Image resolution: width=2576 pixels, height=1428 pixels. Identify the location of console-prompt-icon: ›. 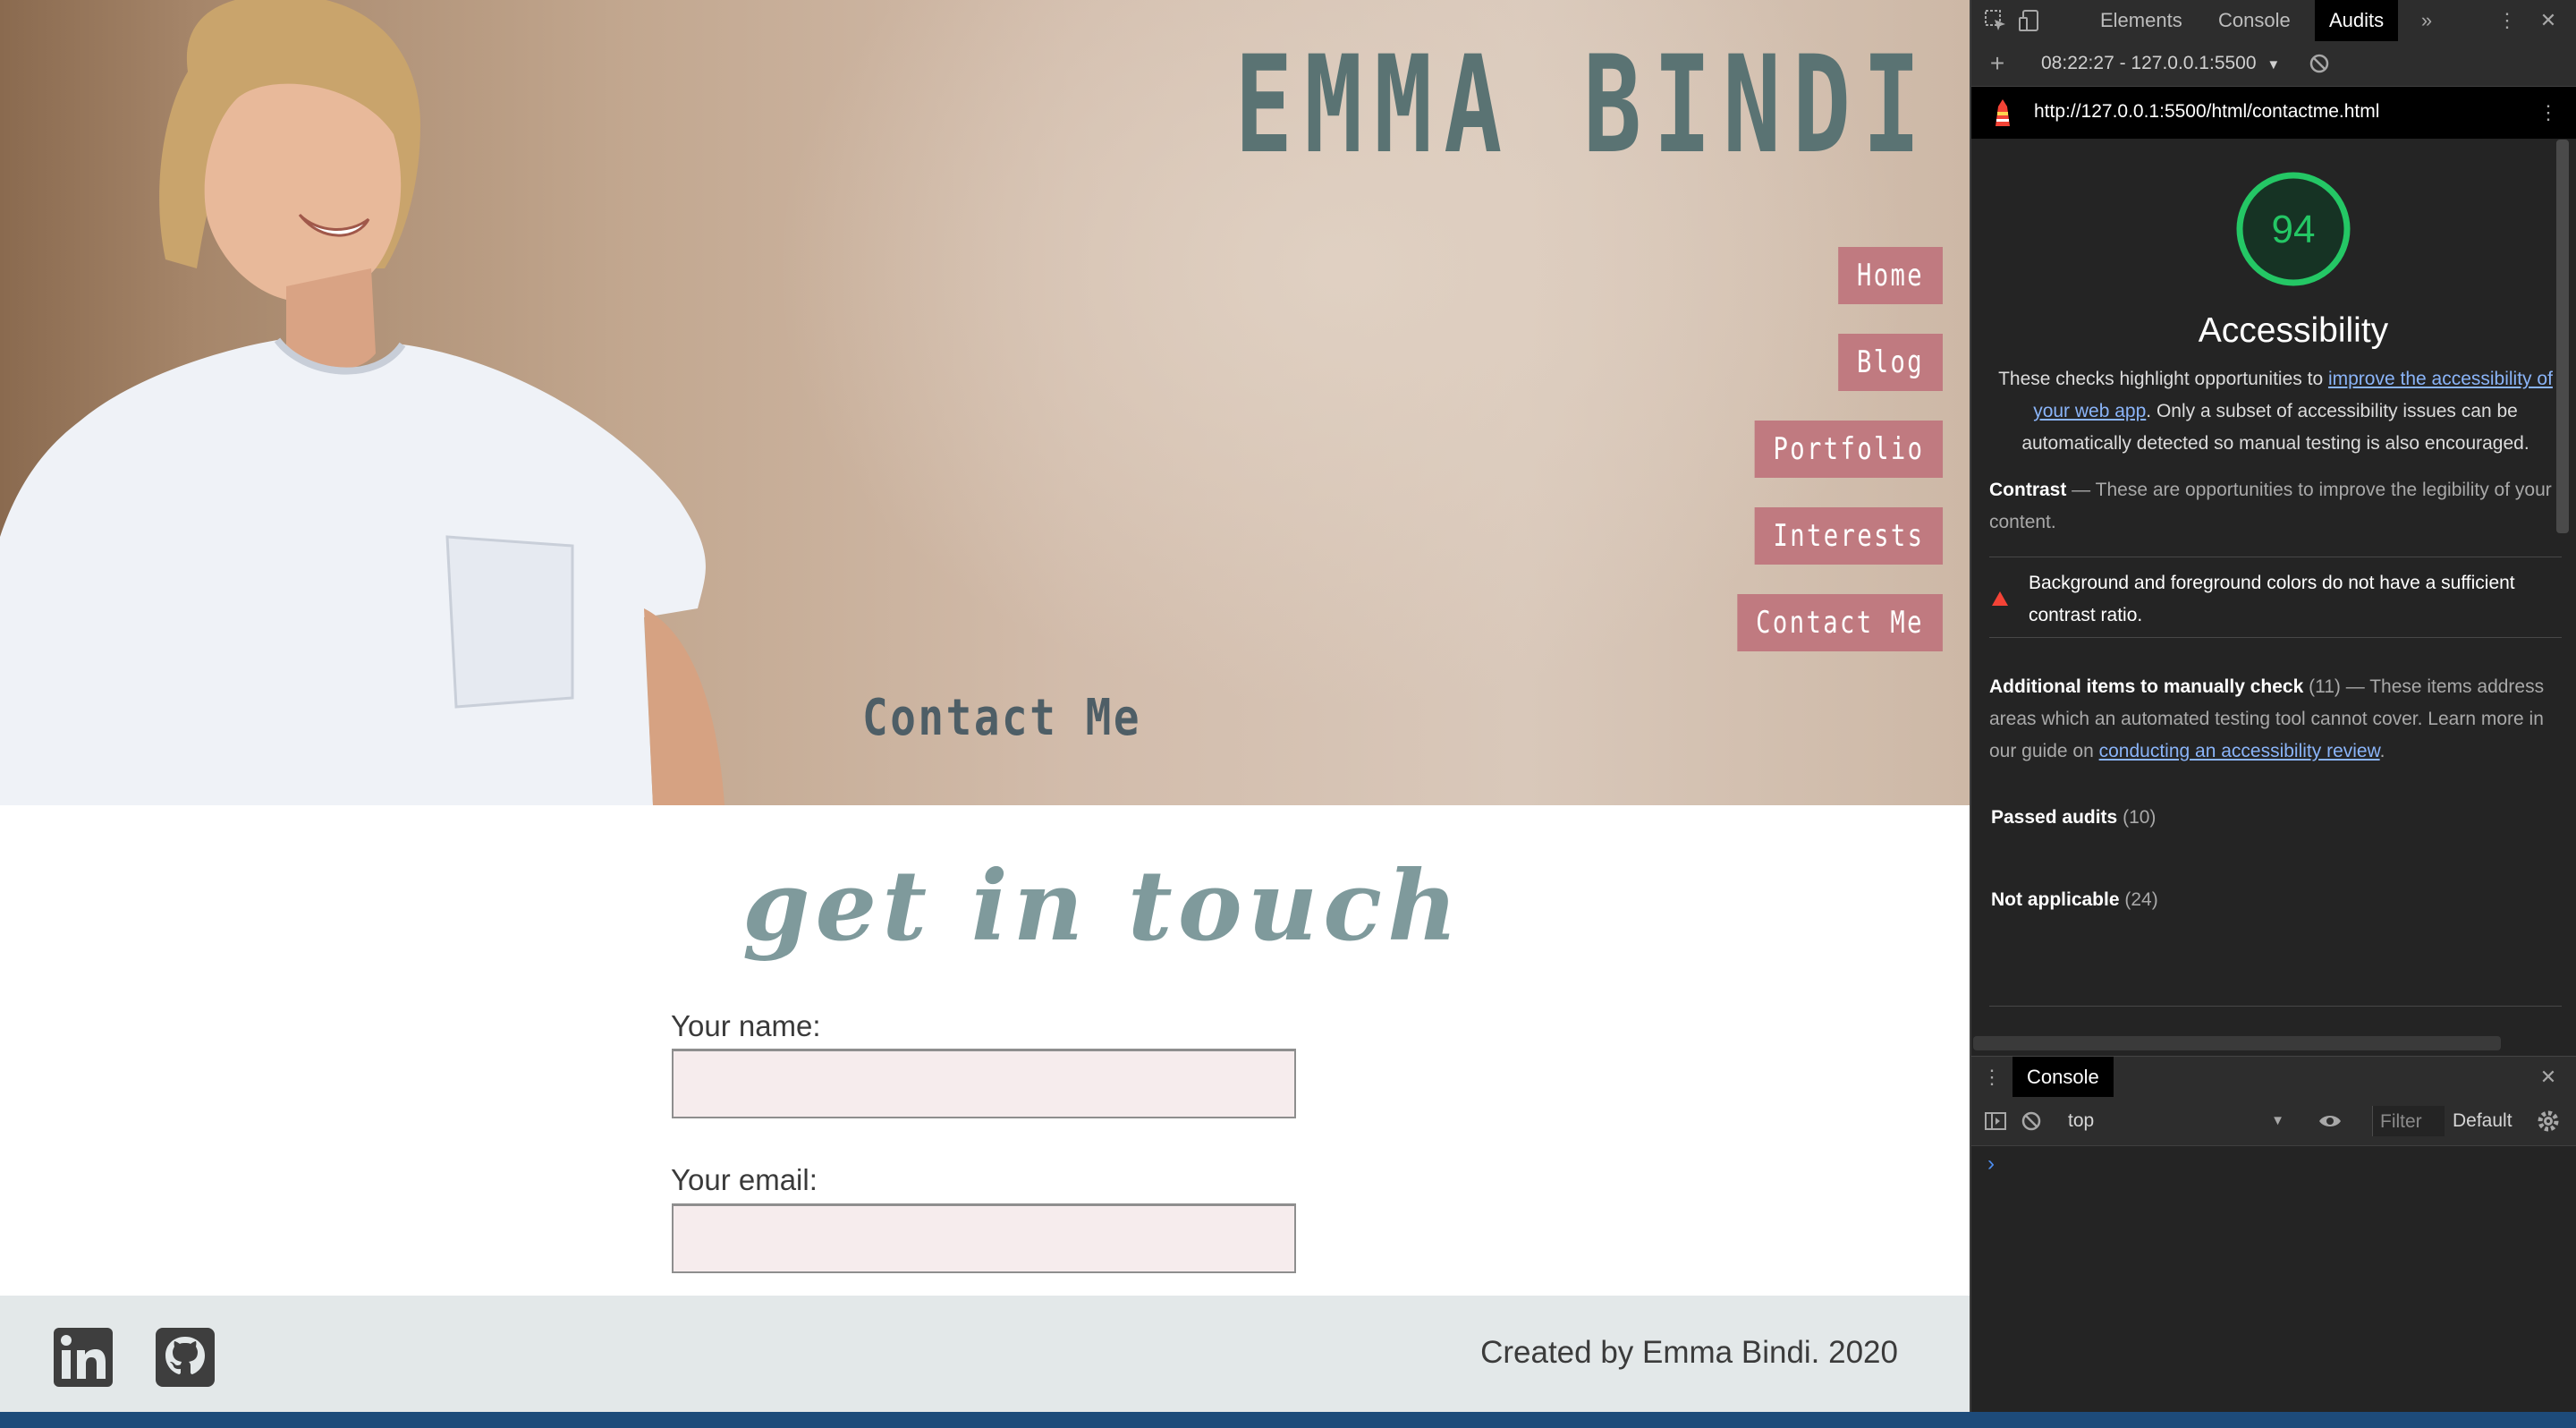
(1991, 1164).